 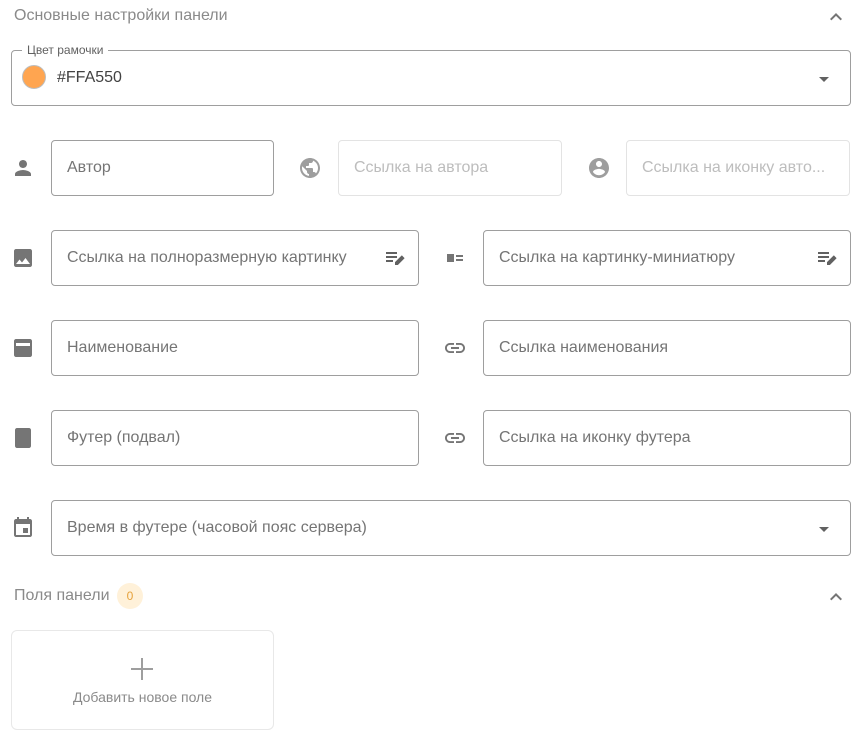 I want to click on panel-fields-title: Поля панели, so click(x=62, y=595).